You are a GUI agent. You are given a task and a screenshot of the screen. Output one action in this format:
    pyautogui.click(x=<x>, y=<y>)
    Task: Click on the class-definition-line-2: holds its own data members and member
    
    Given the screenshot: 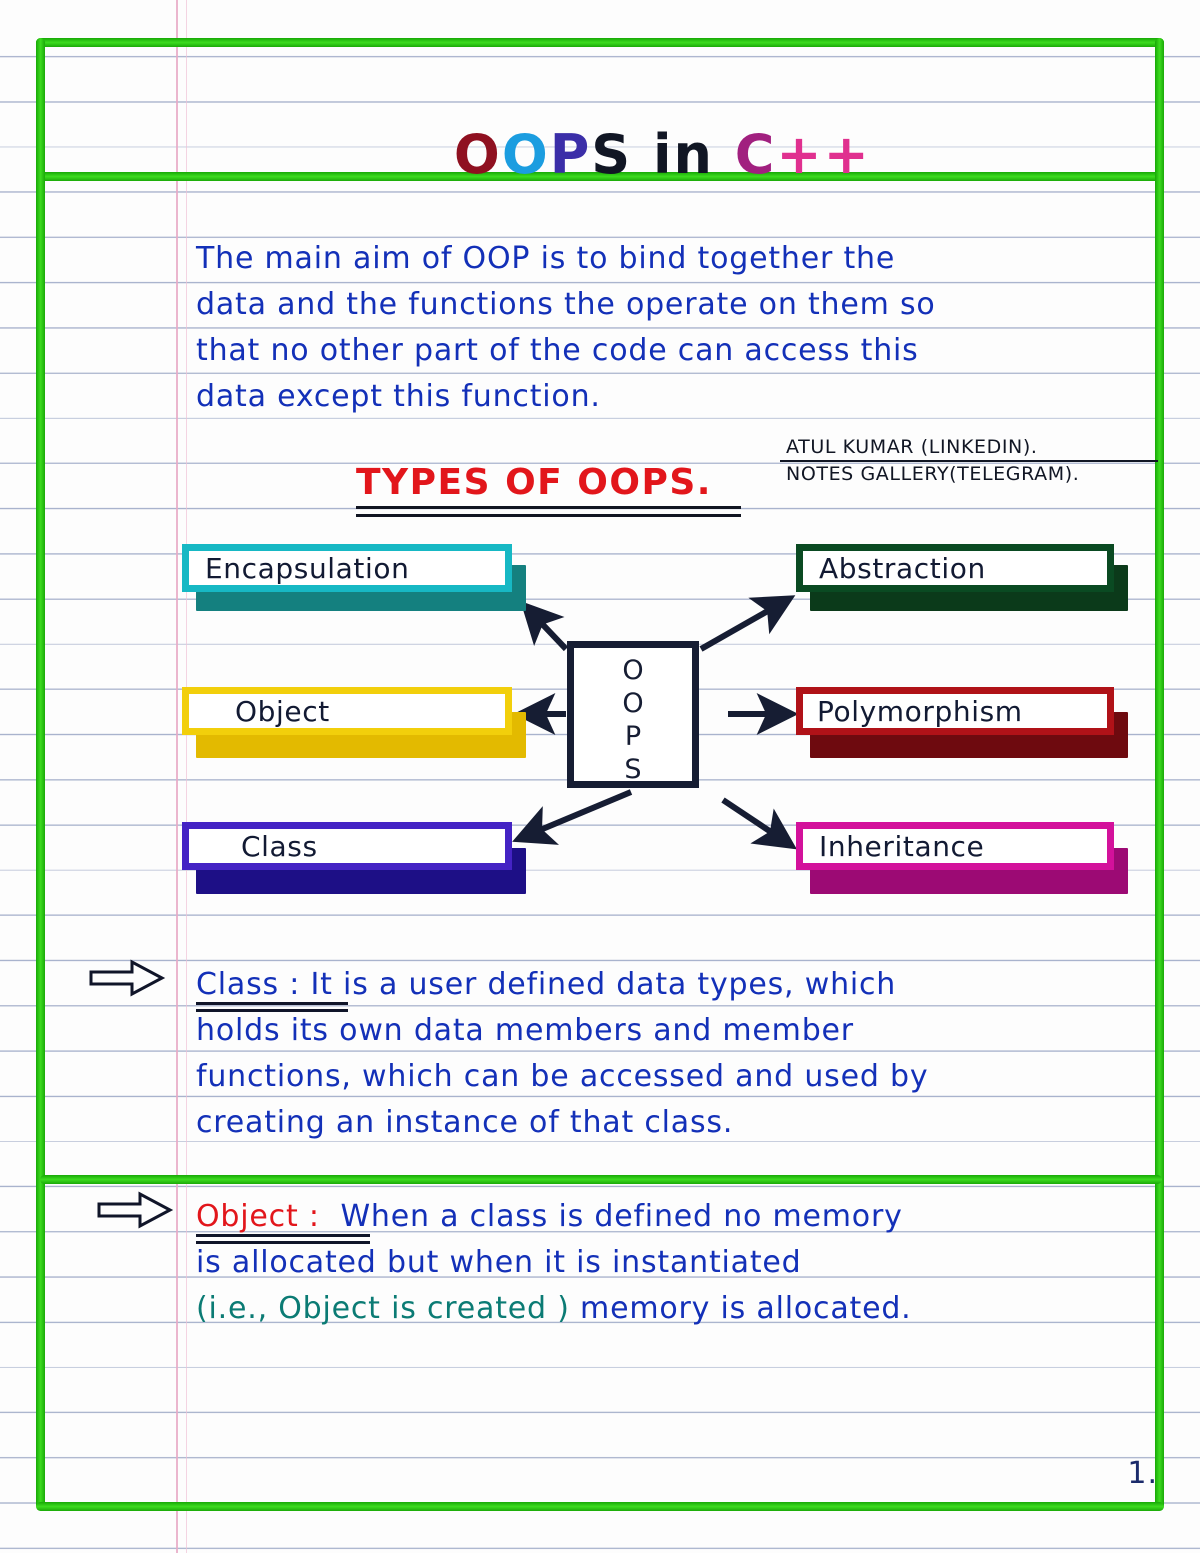 What is the action you would take?
    pyautogui.click(x=525, y=1030)
    